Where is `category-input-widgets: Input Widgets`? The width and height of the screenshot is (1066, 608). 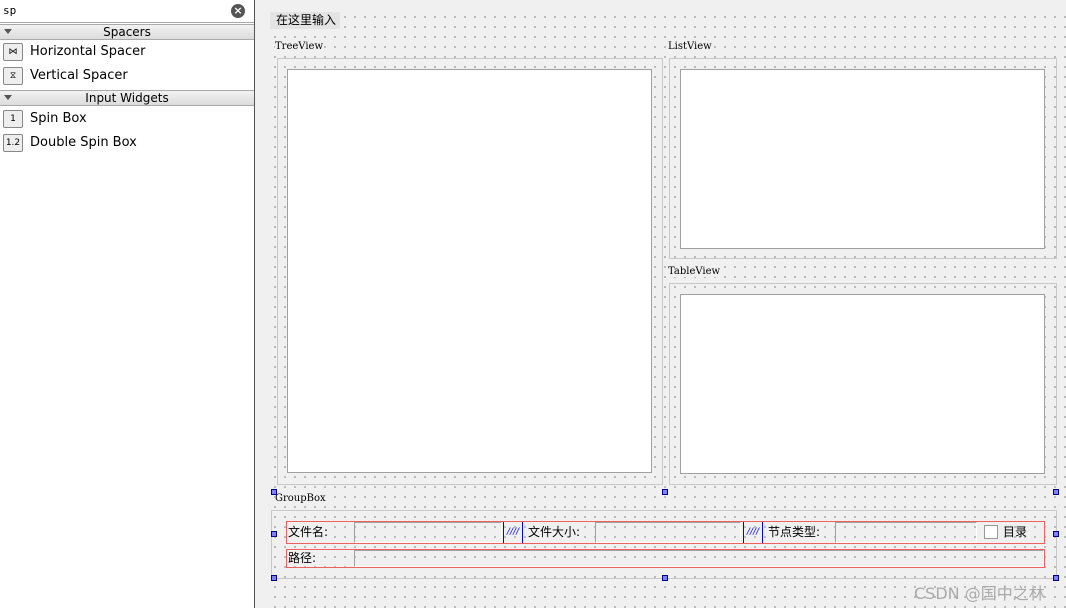
category-input-widgets: Input Widgets is located at coordinates (127, 98).